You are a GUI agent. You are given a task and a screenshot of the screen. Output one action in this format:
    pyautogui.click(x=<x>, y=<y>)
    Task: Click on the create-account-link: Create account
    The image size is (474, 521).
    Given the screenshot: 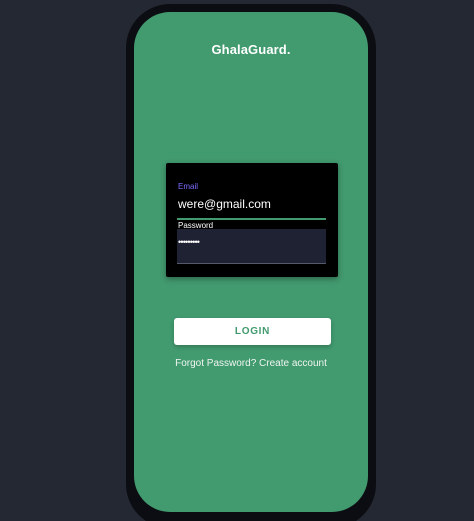 What is the action you would take?
    pyautogui.click(x=293, y=363)
    